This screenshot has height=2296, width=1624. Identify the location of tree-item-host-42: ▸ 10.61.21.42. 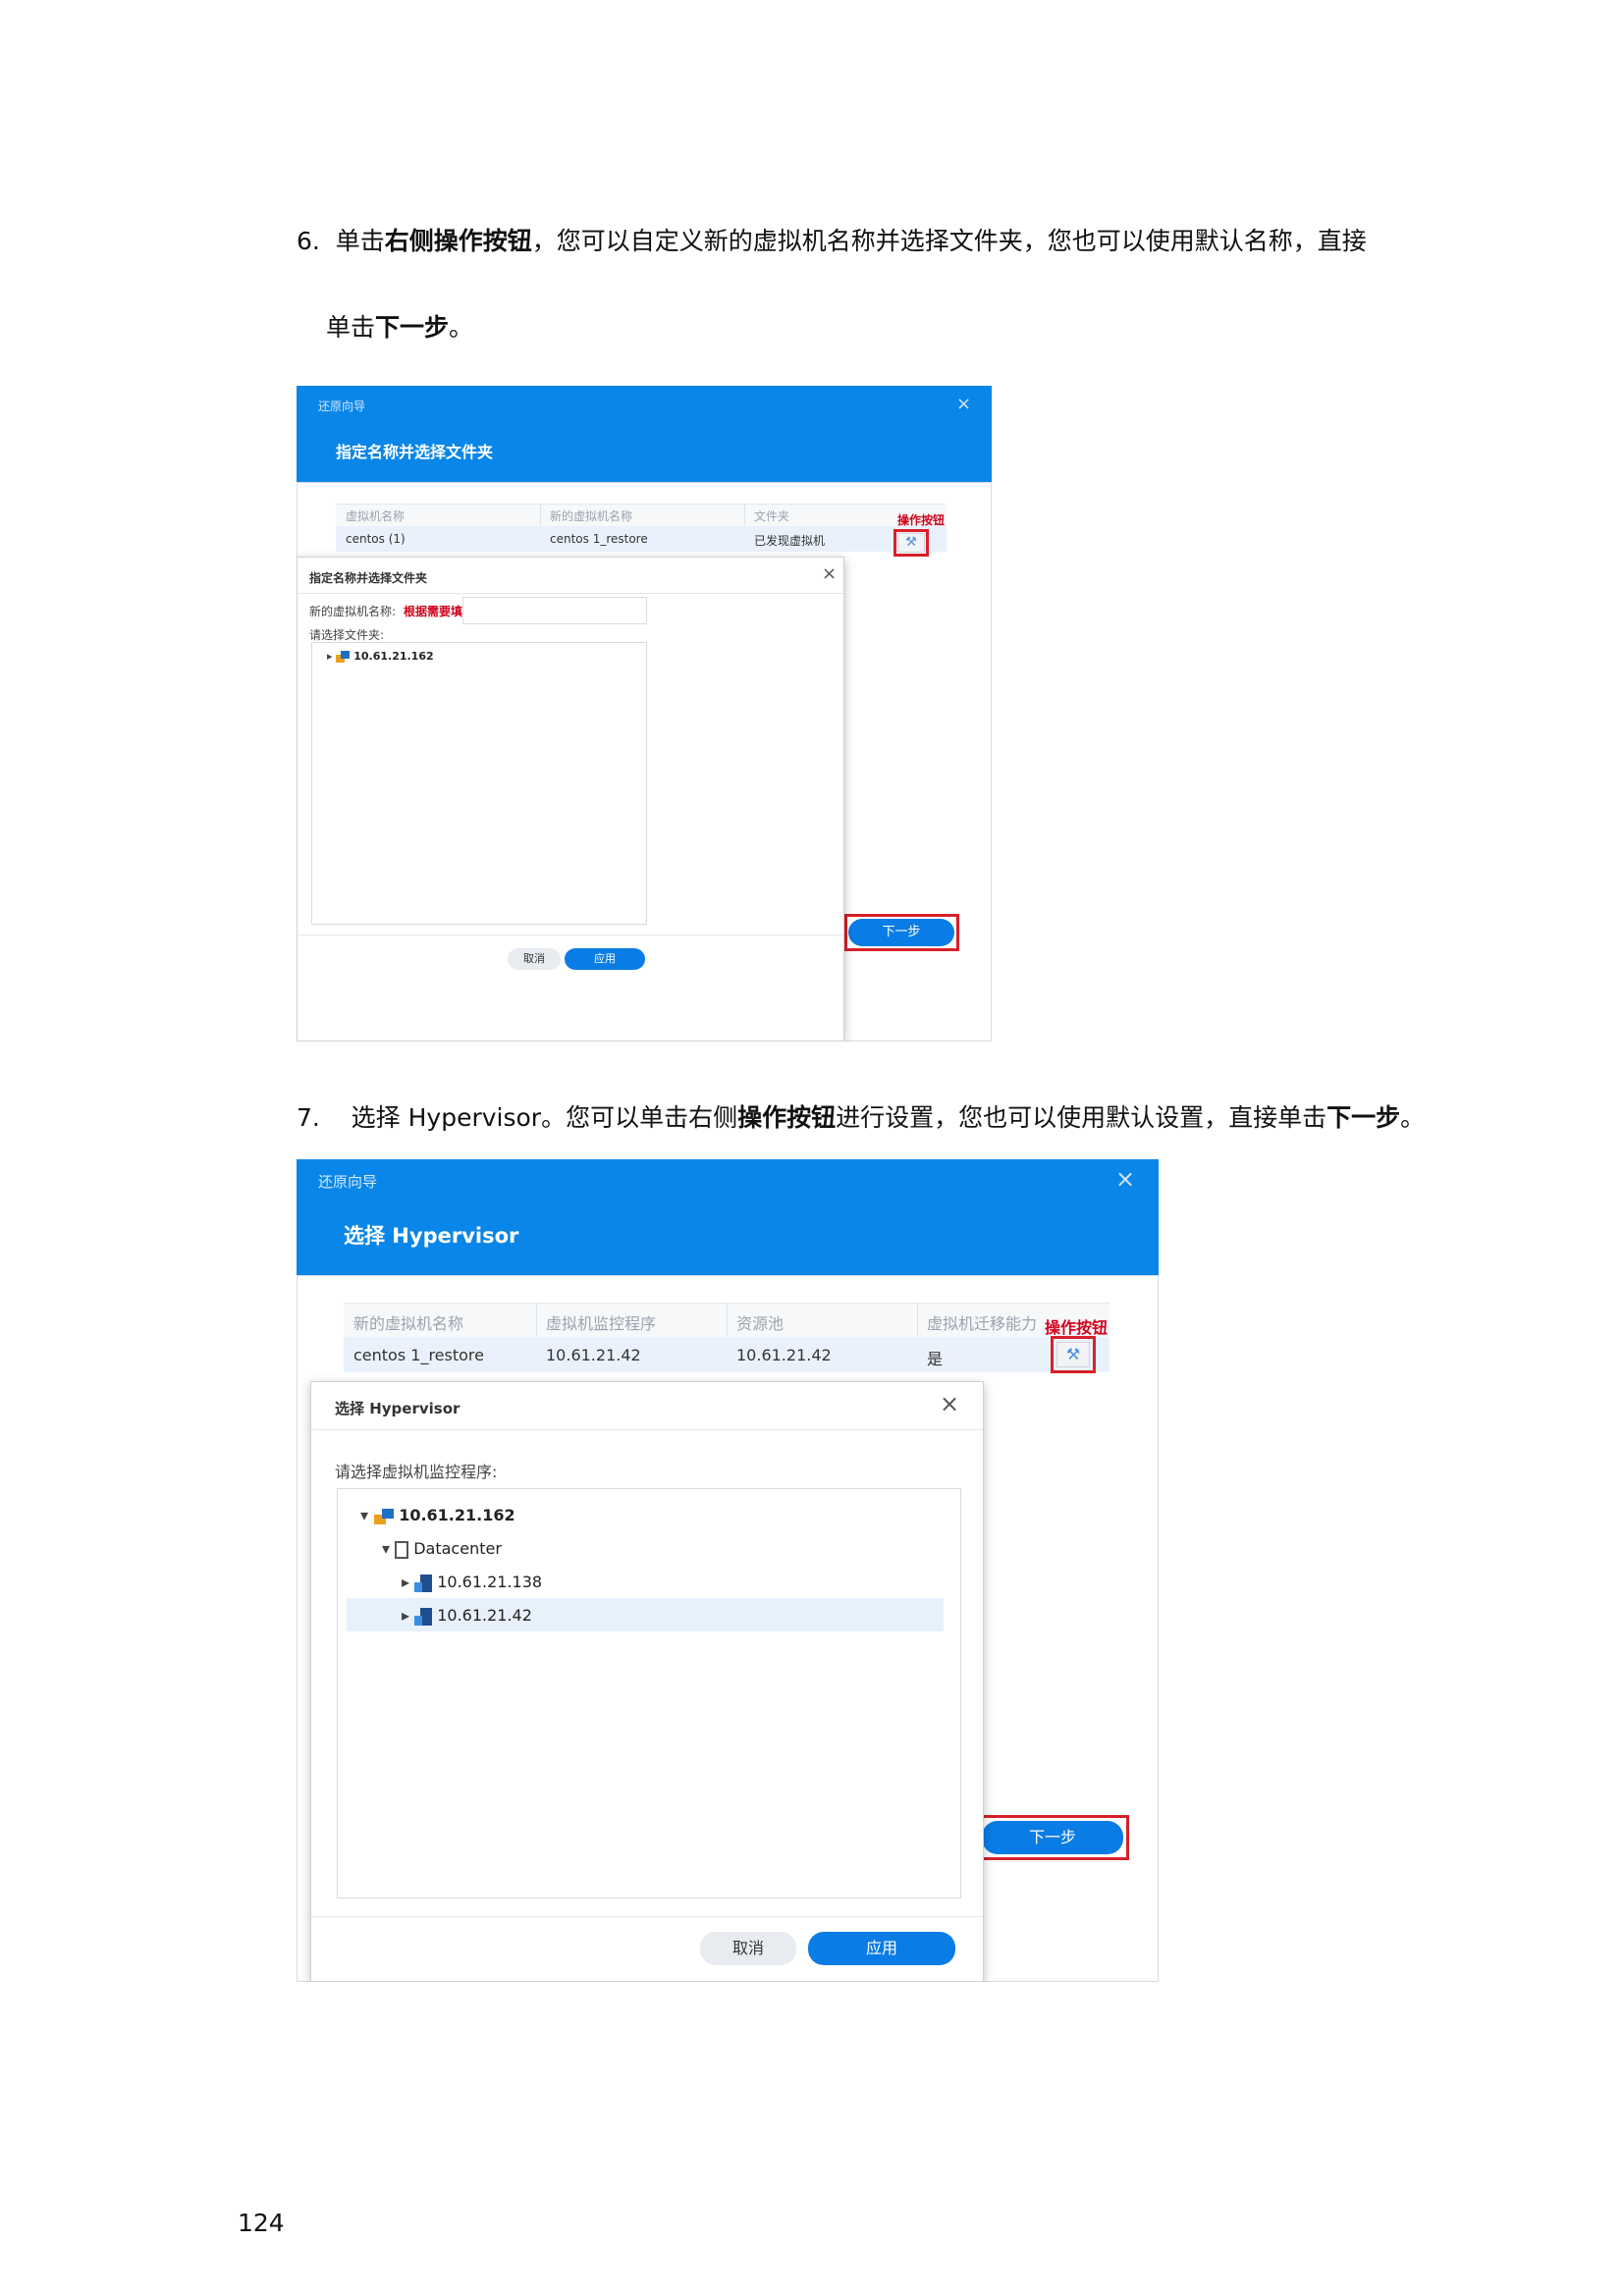
(467, 1616).